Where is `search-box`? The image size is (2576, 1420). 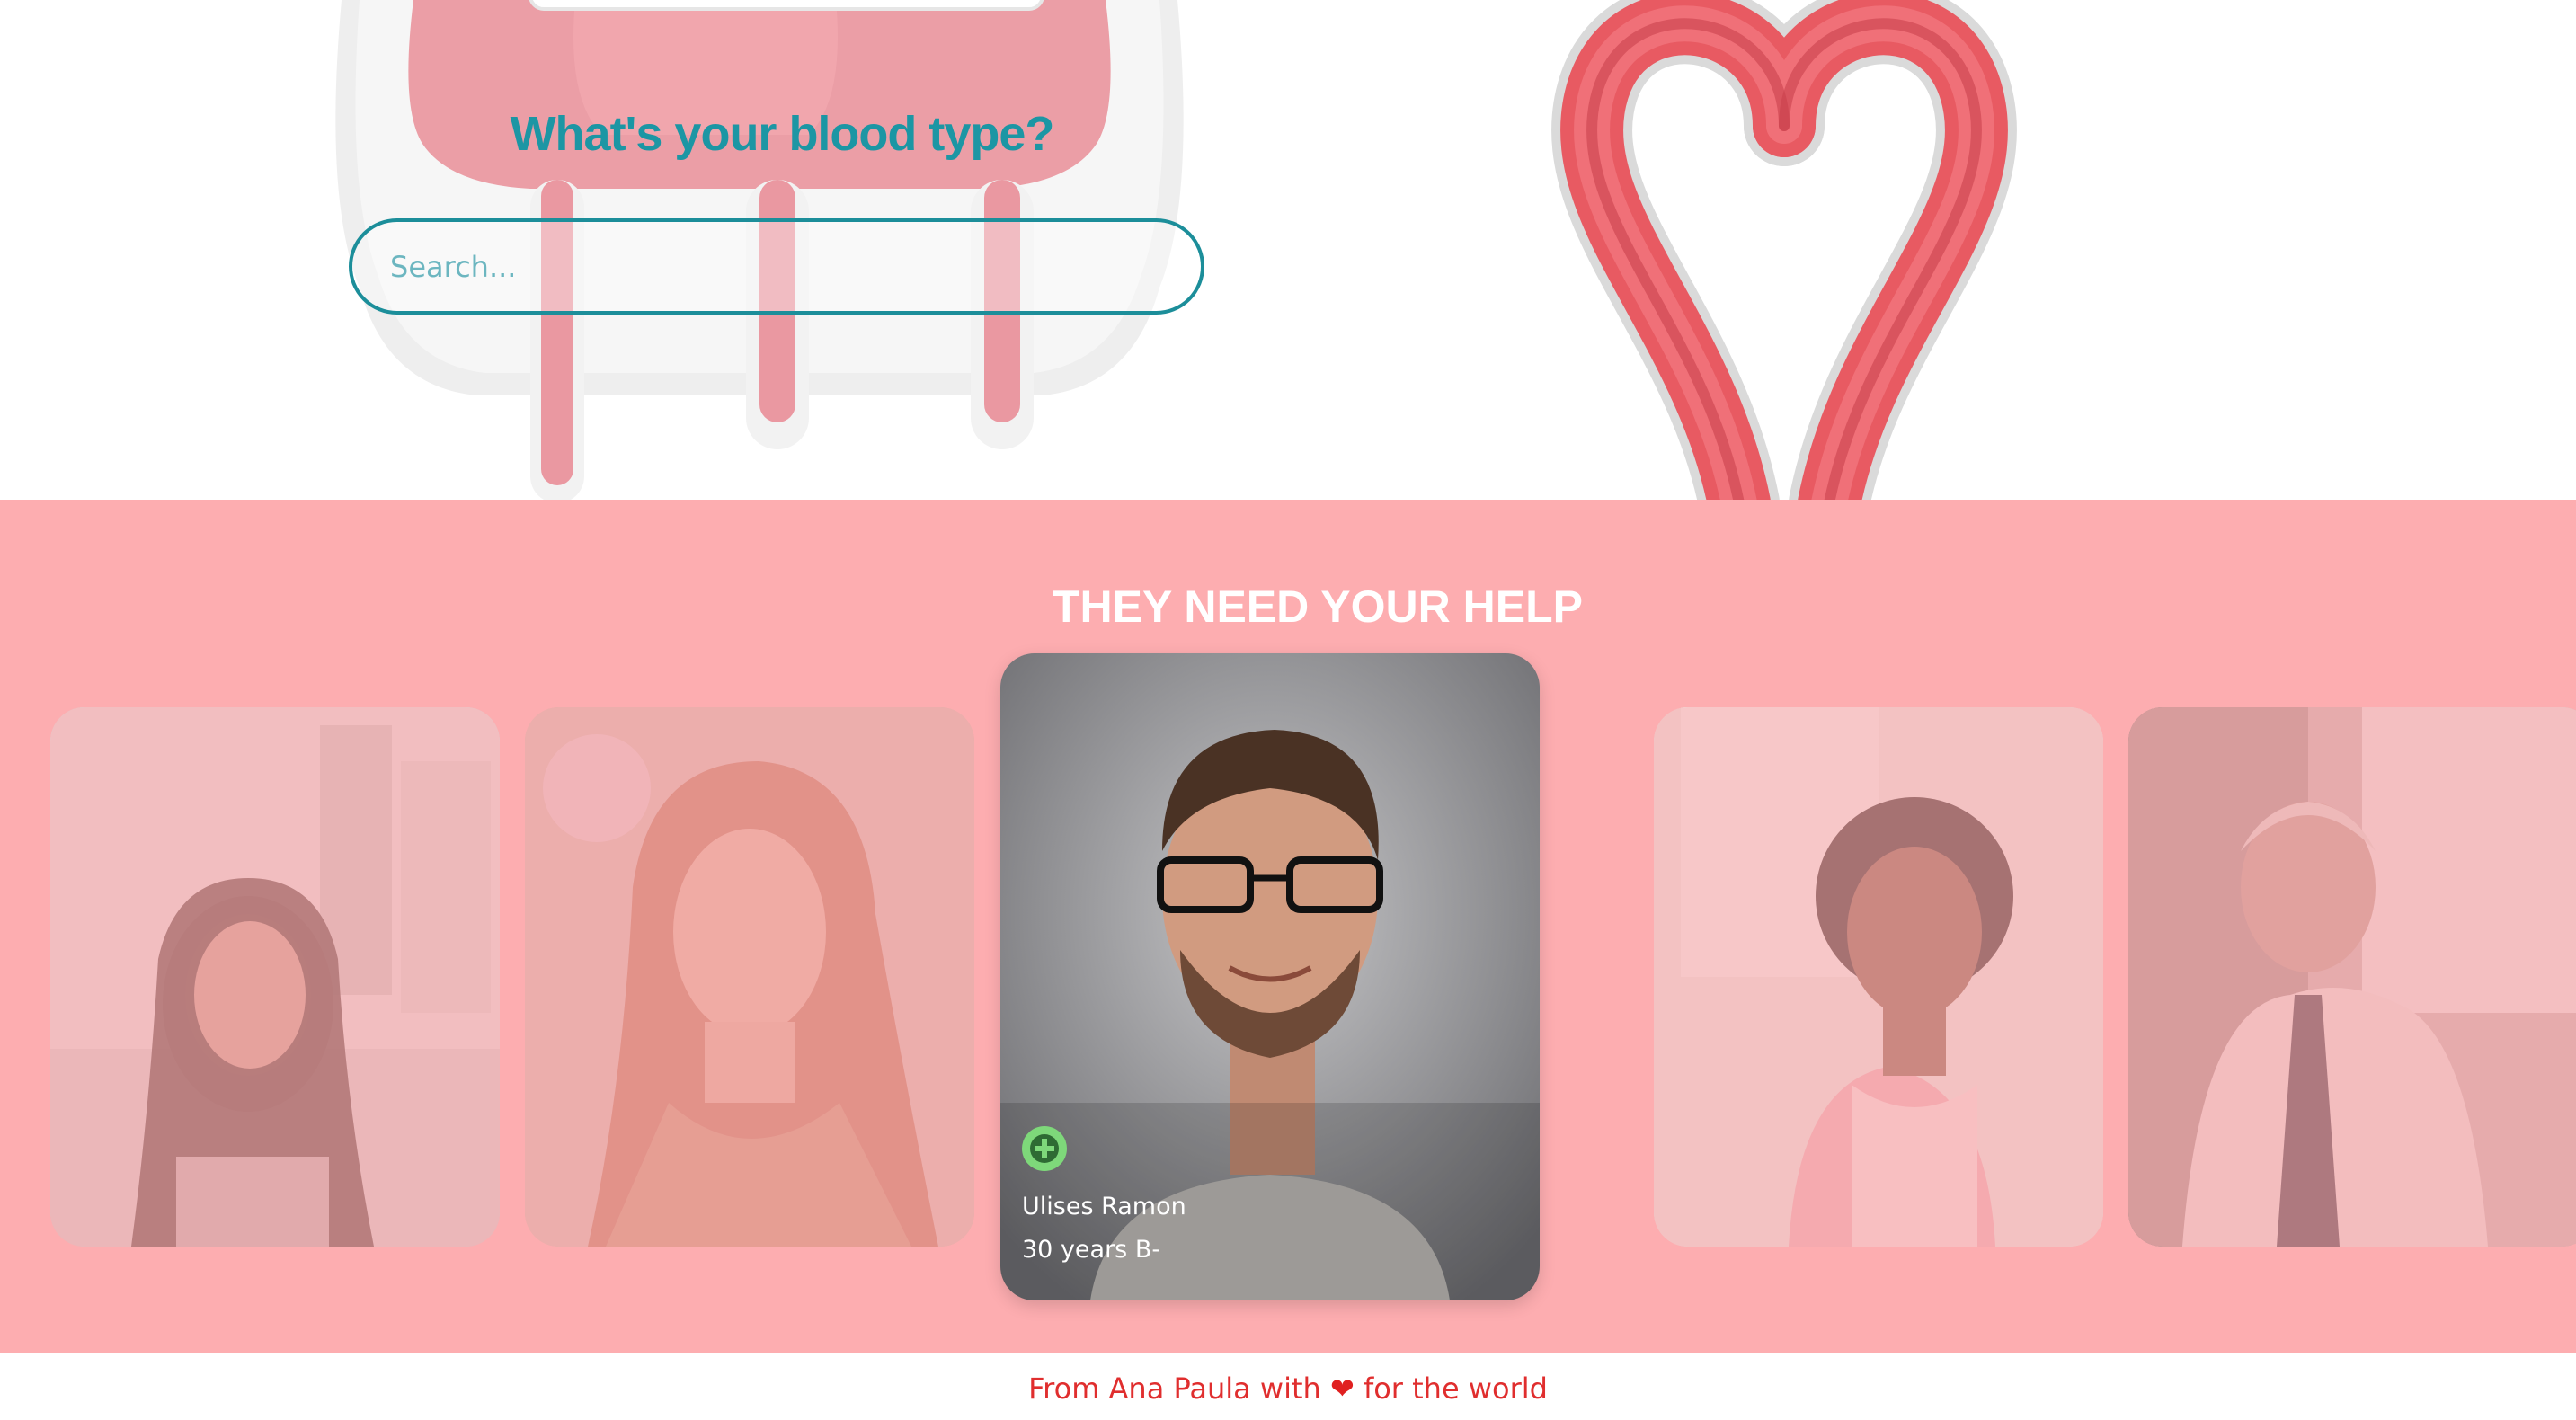
search-box is located at coordinates (776, 267).